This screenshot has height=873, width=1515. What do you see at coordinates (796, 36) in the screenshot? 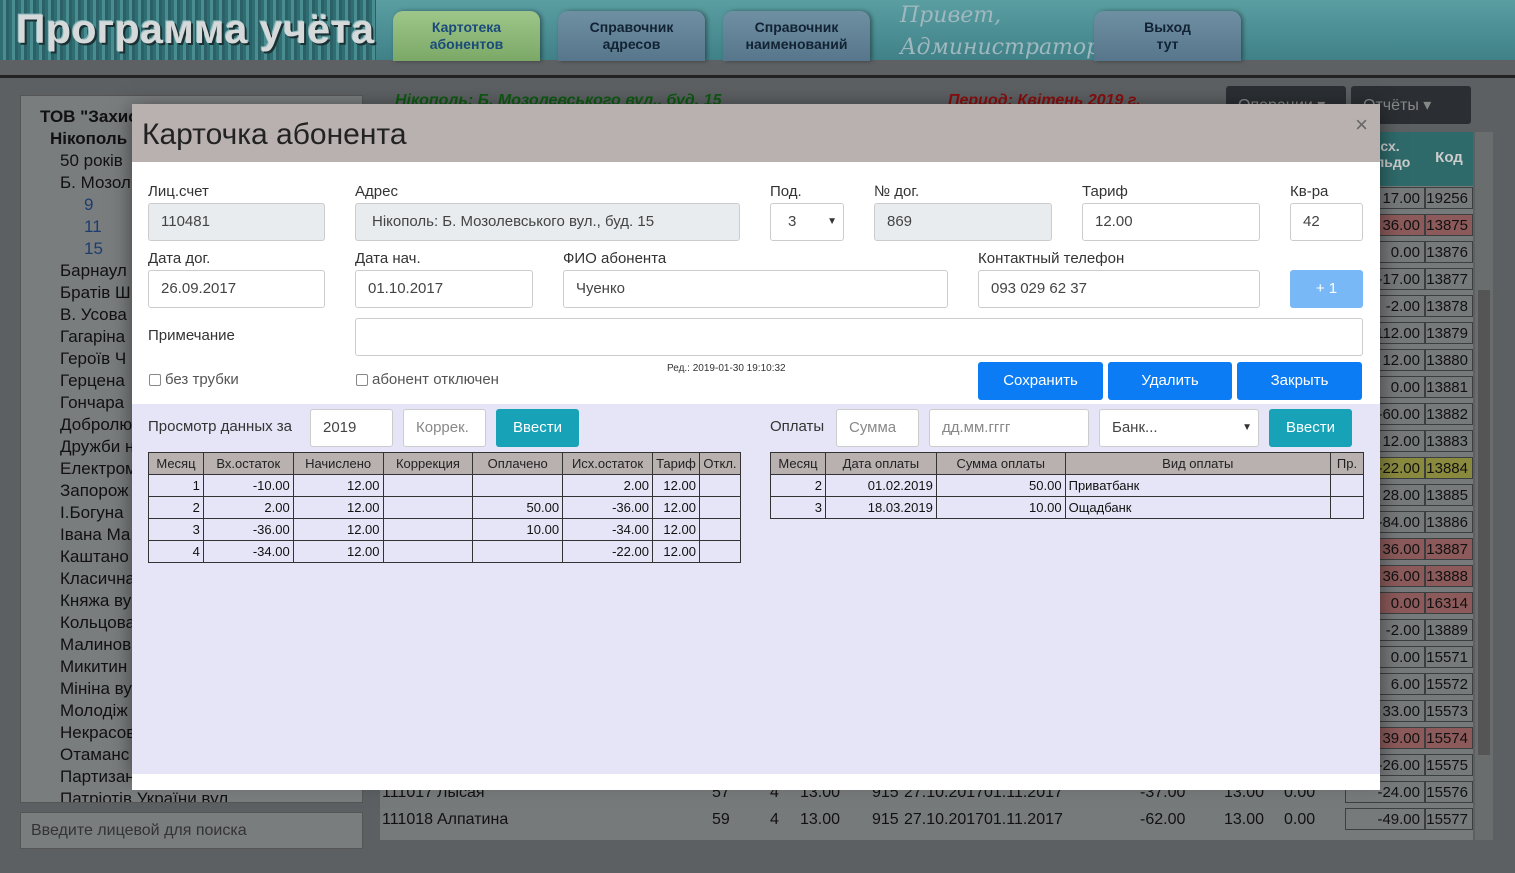
I see `nav-names-button: Справочник наименований` at bounding box center [796, 36].